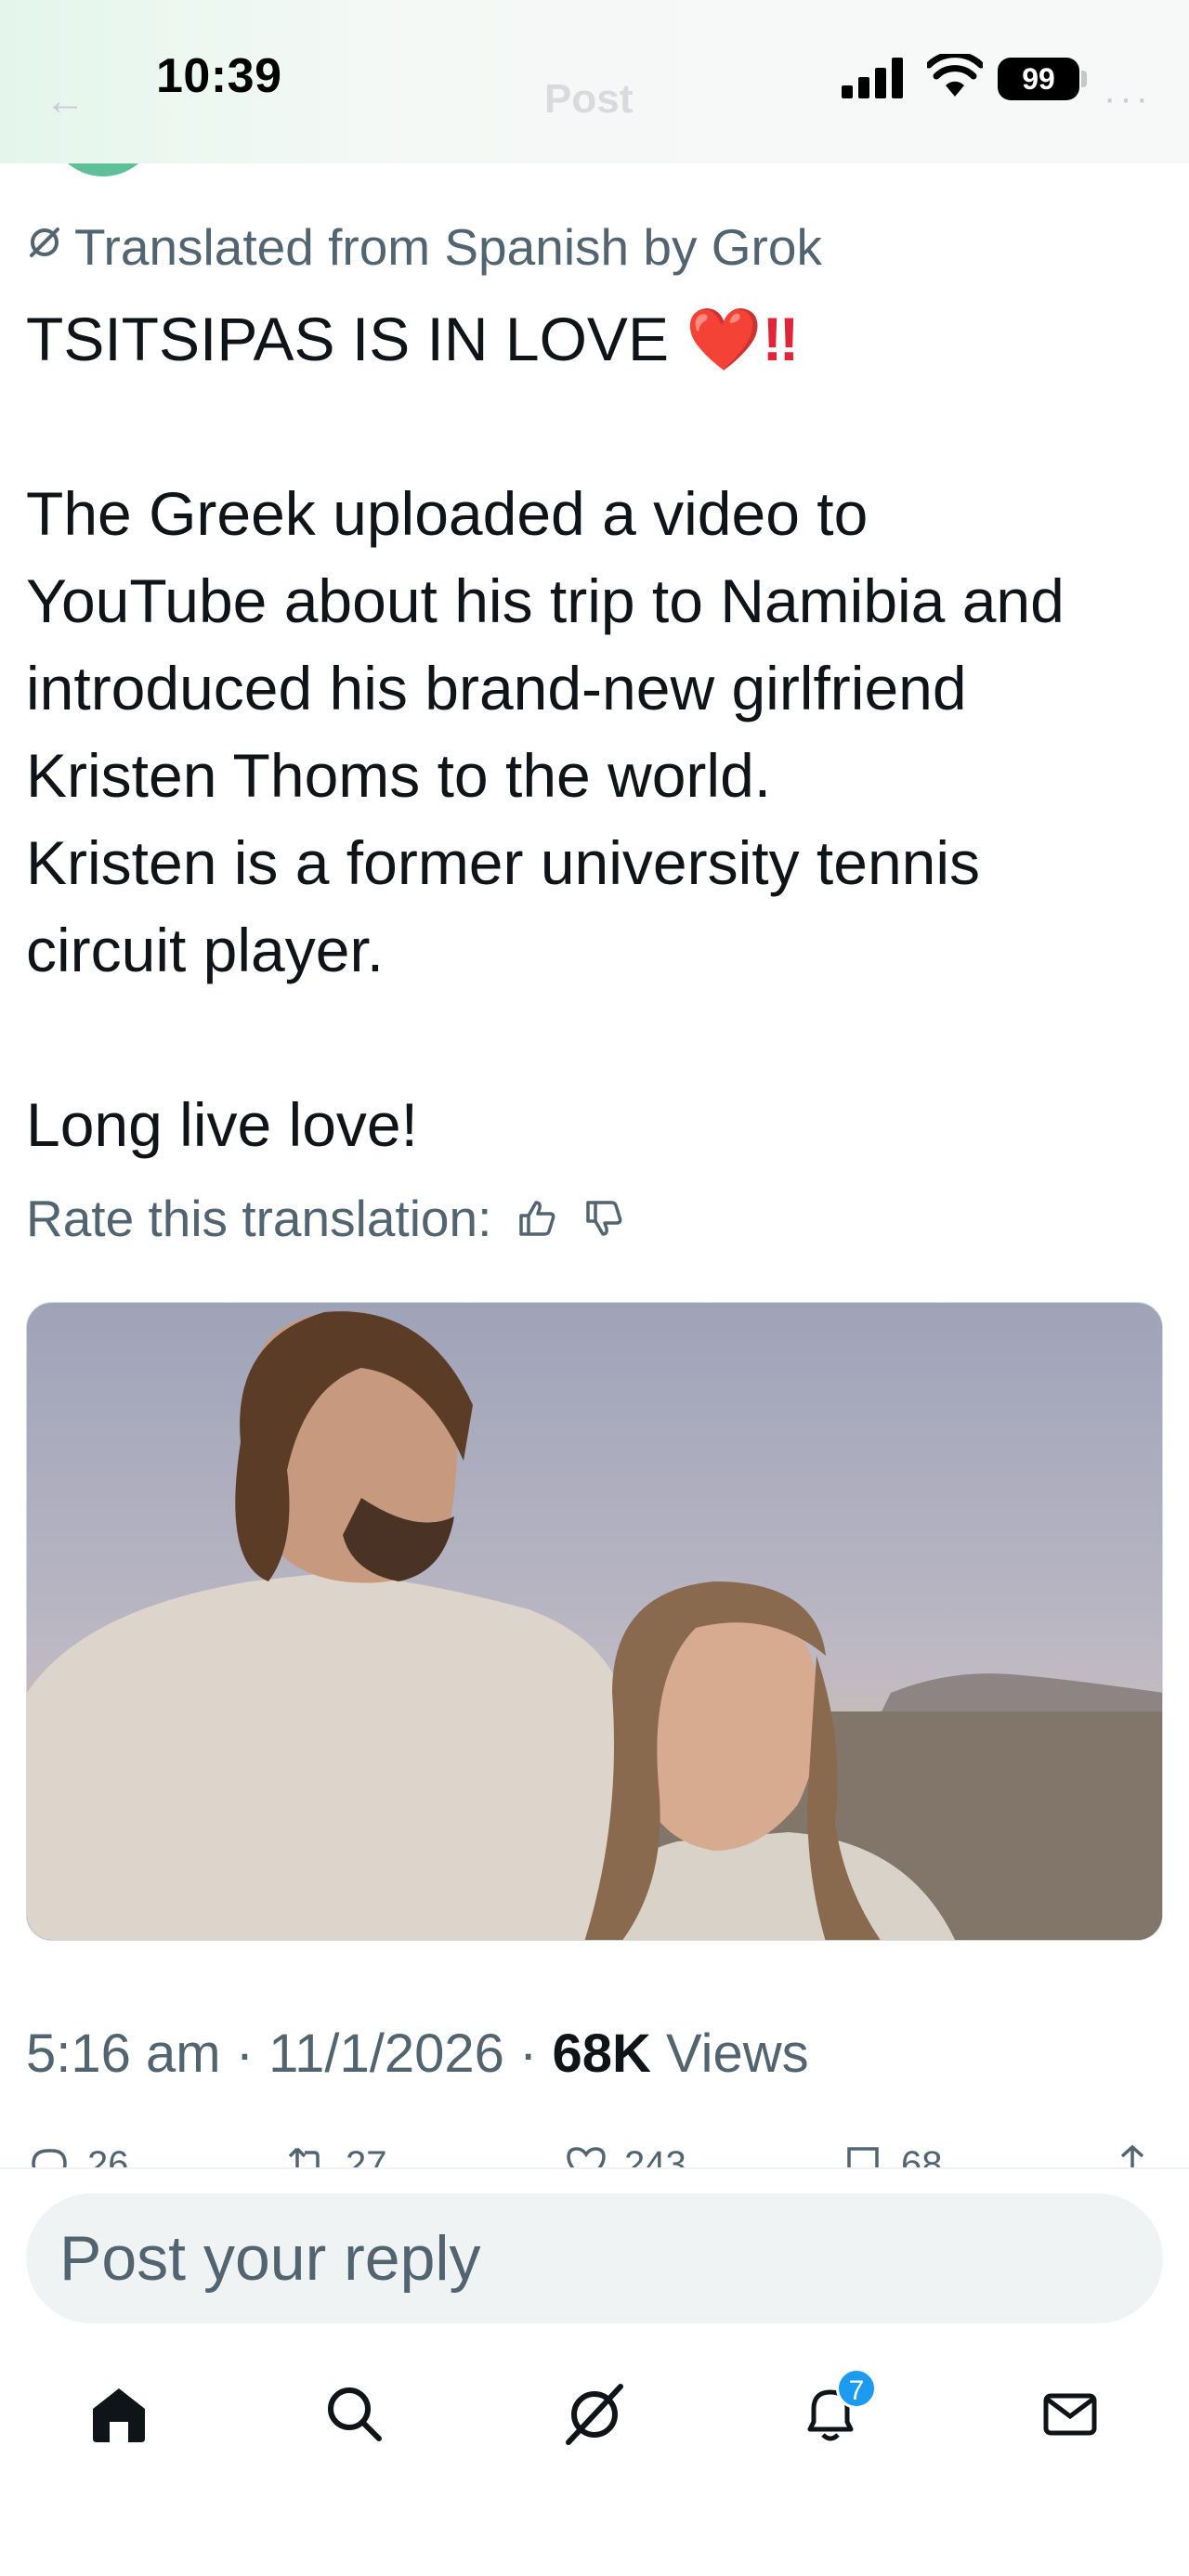 The image size is (1189, 2576). I want to click on bottom-tab-bar: 7, so click(594, 2414).